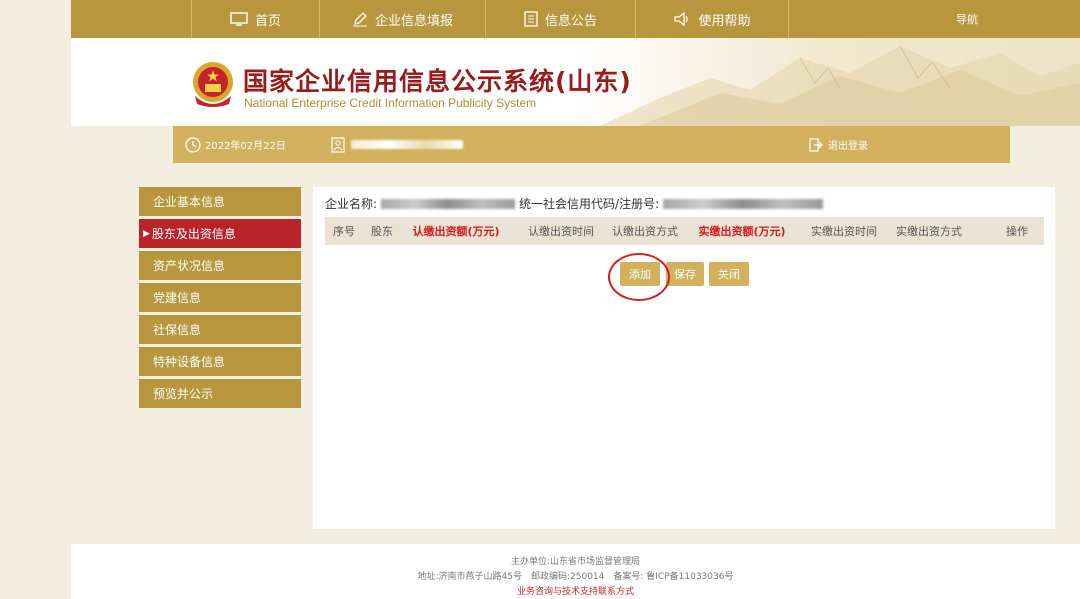 The image size is (1080, 599). I want to click on nav-home: 首页, so click(255, 19).